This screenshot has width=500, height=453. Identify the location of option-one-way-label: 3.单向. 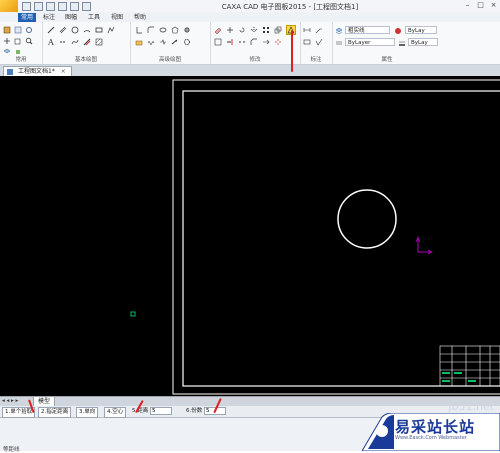
(87, 412).